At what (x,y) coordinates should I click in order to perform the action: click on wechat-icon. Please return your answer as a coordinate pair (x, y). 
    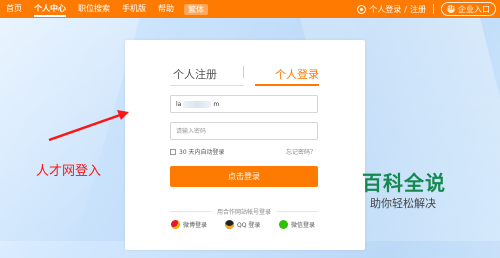
    Looking at the image, I should click on (283, 224).